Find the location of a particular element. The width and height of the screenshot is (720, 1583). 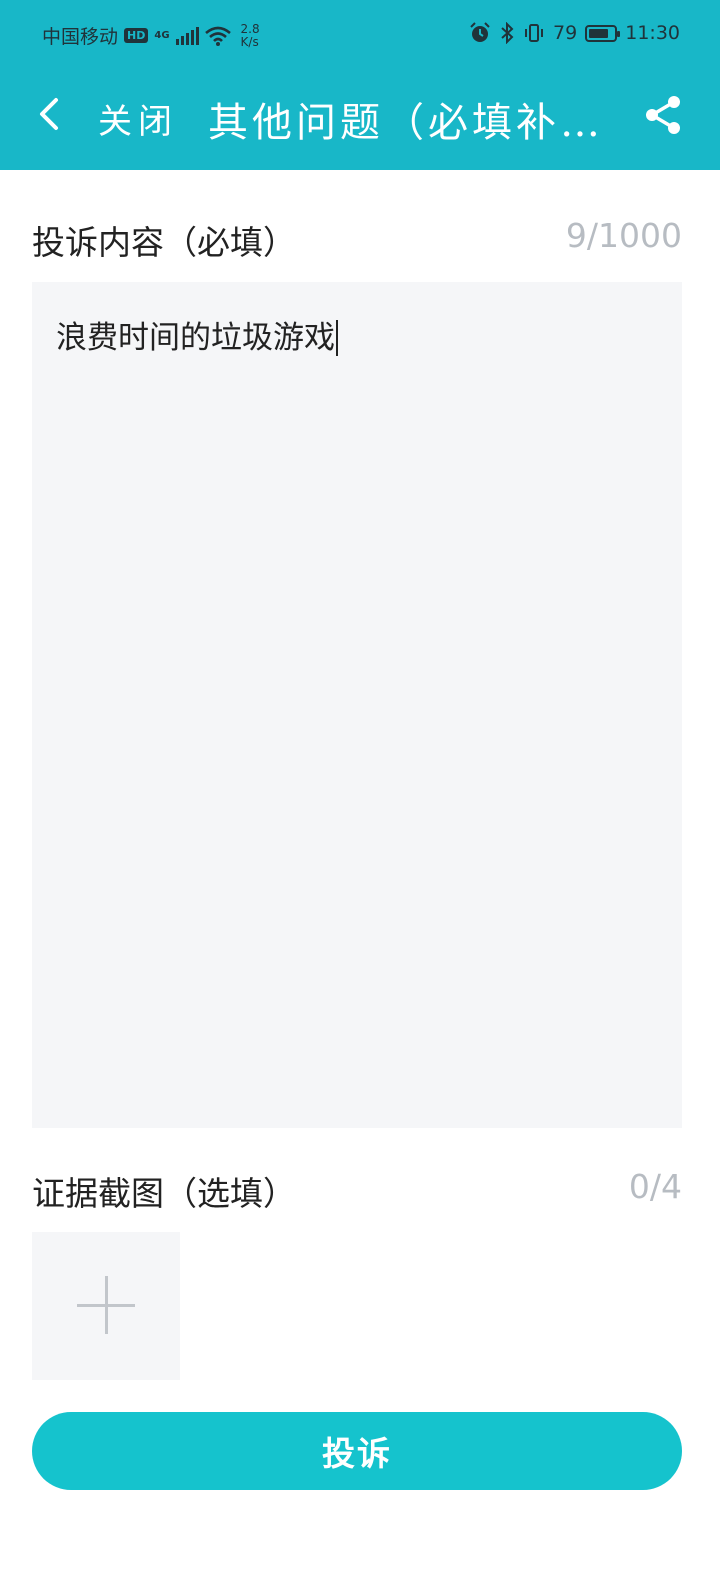

wifi-icon is located at coordinates (217, 36).